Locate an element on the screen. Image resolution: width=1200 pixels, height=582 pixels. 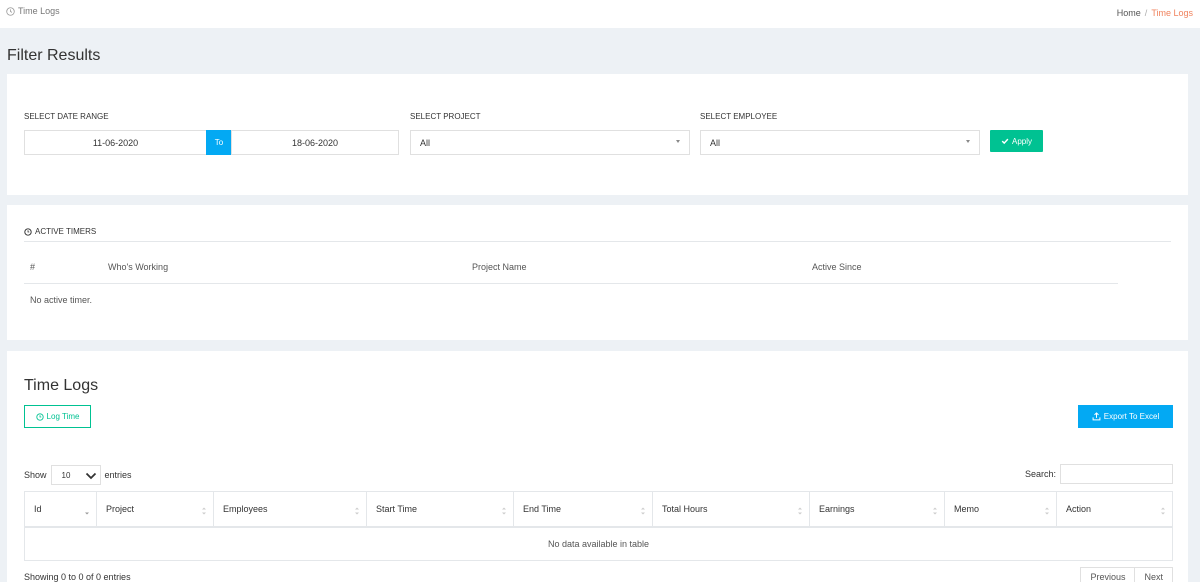
log-time-button-label: Log Time is located at coordinates (63, 416).